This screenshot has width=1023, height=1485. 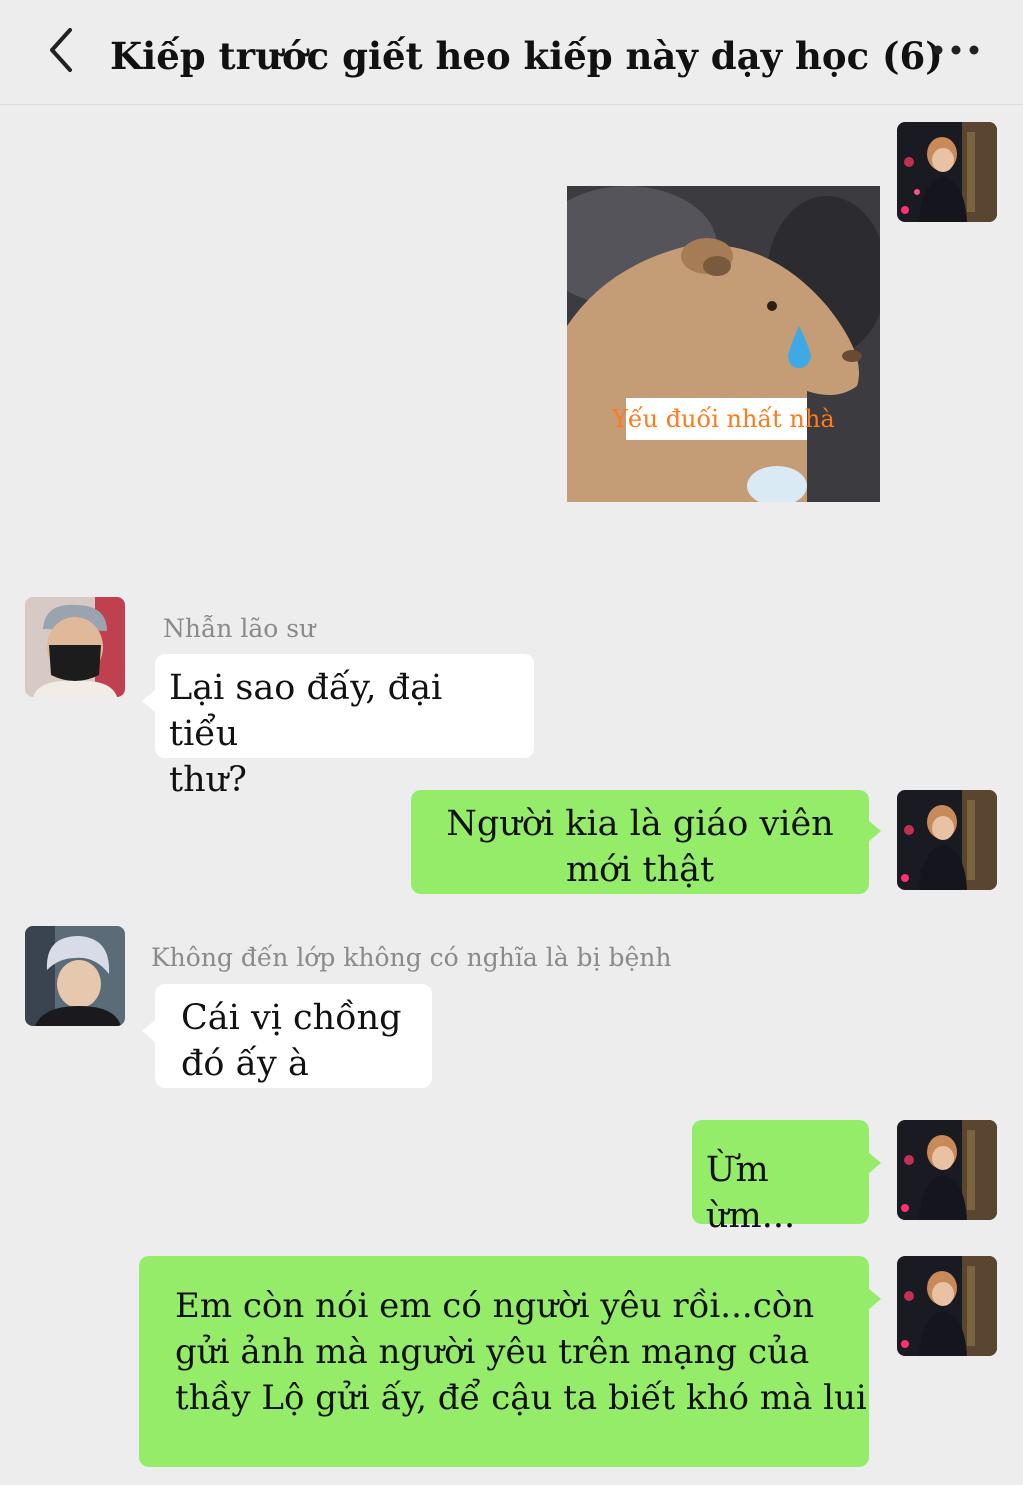 What do you see at coordinates (723, 419) in the screenshot?
I see `sticker-caption: Yếu đuối nhất nhà` at bounding box center [723, 419].